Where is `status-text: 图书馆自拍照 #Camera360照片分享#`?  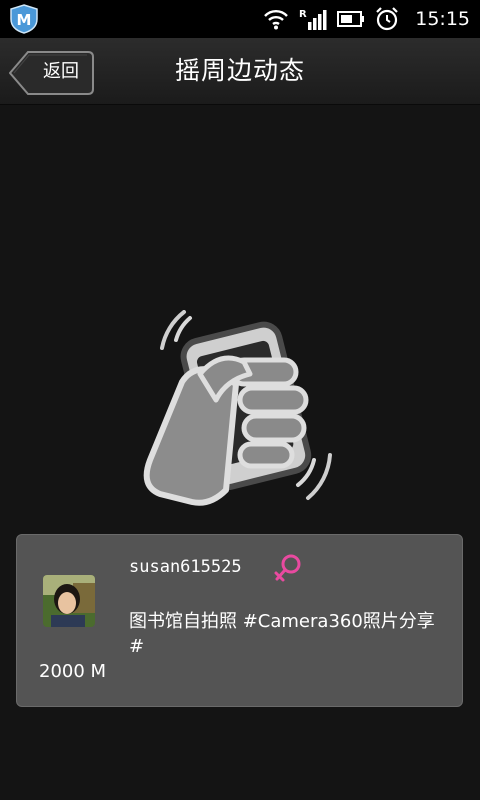
status-text: 图书馆自拍照 #Camera360照片分享# is located at coordinates (282, 634).